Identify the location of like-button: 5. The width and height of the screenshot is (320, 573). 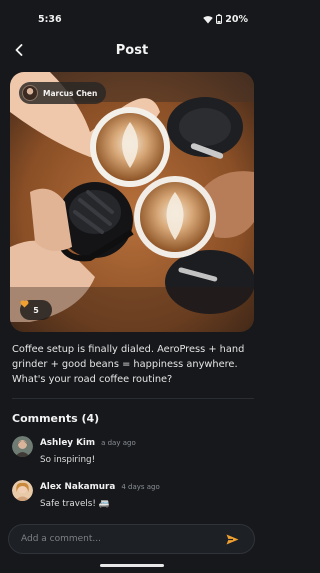
(36, 310).